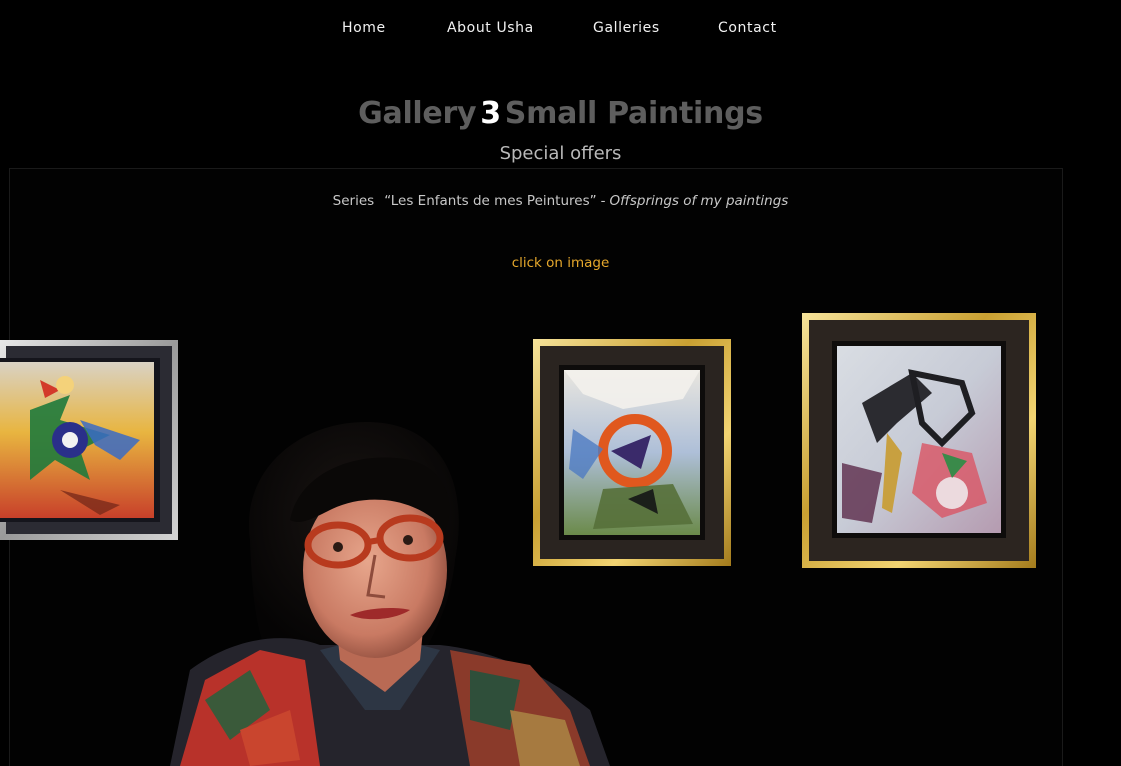  Describe the element at coordinates (560, 153) in the screenshot. I see `page-subtitle: Special offers` at that location.